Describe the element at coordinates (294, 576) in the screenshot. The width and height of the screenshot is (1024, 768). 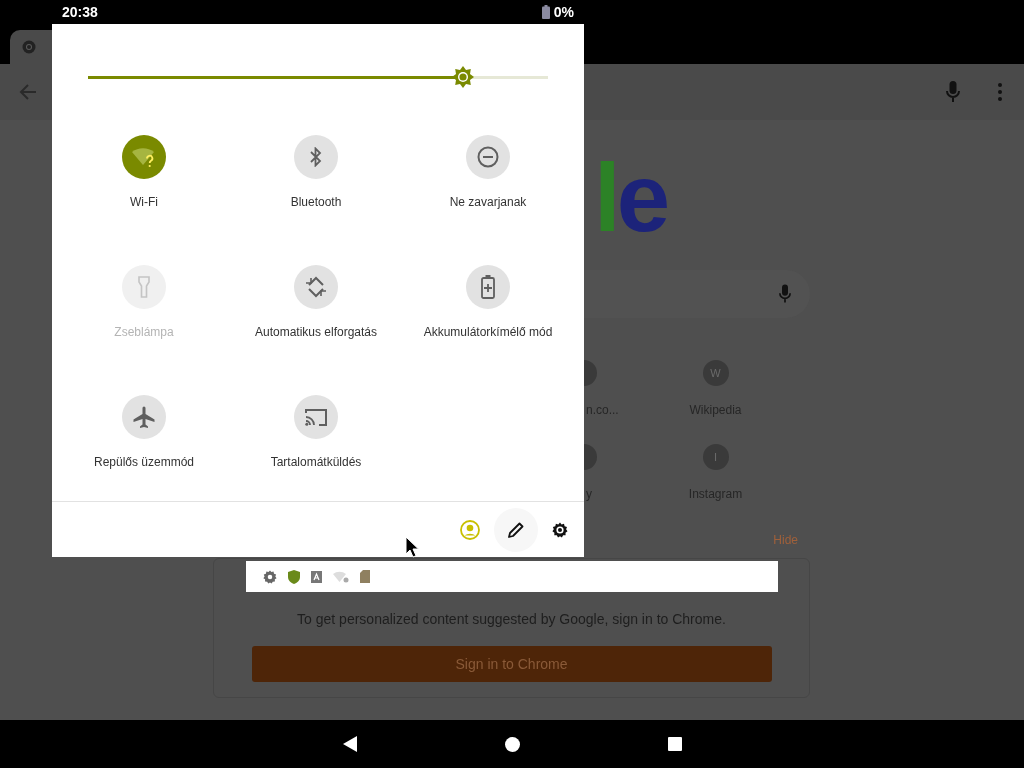
I see `shield-icon` at that location.